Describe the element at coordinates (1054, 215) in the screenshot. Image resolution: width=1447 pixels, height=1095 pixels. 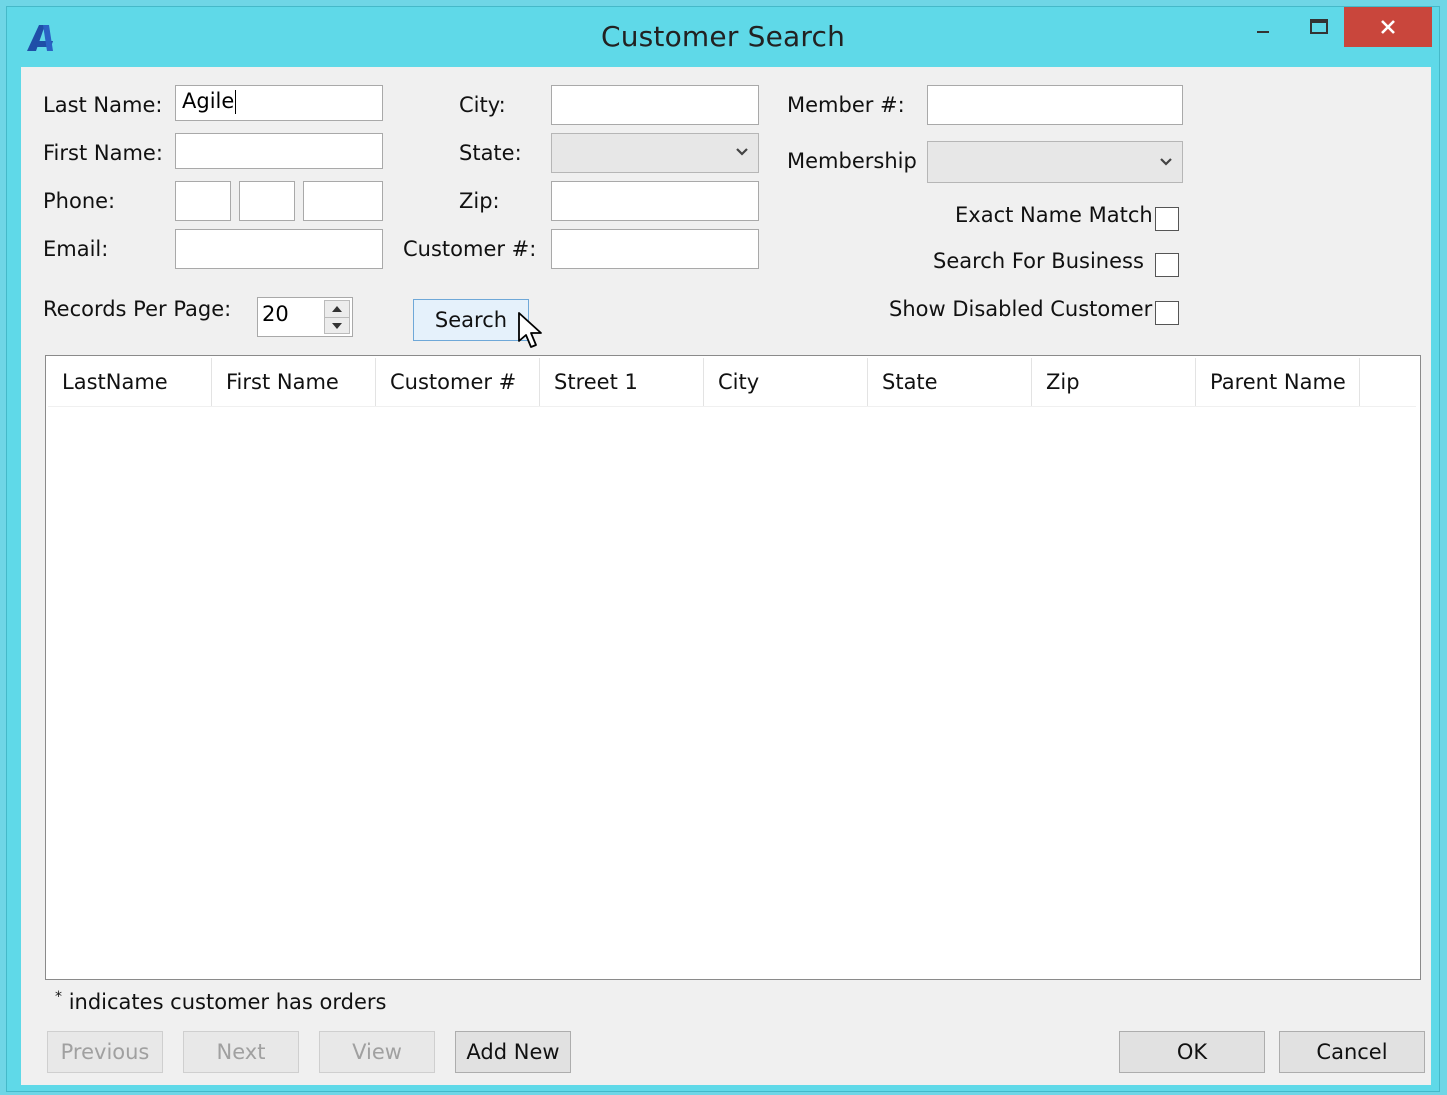
I see `exact-name-match-label: Exact Name Match` at that location.